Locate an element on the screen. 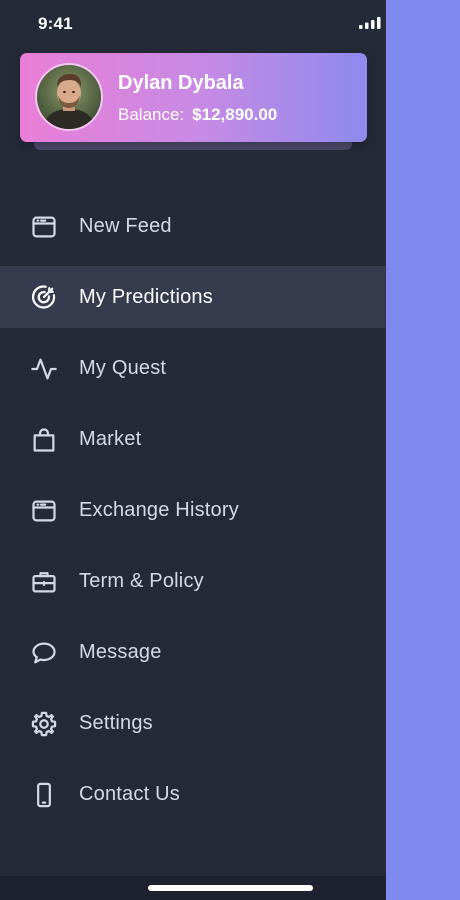  menu-item-exchange-history: Exchange History is located at coordinates (193, 510).